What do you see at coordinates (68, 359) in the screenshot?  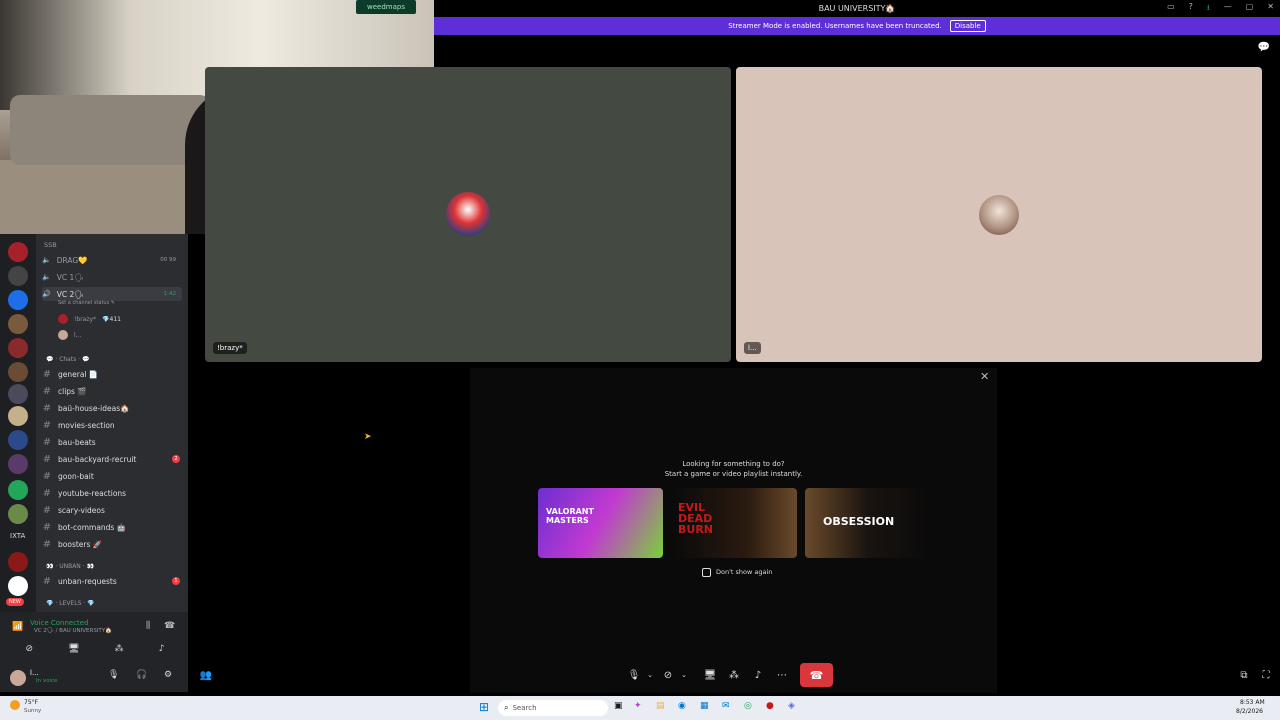 I see `category-chats: 💬 · Chats · 💬` at bounding box center [68, 359].